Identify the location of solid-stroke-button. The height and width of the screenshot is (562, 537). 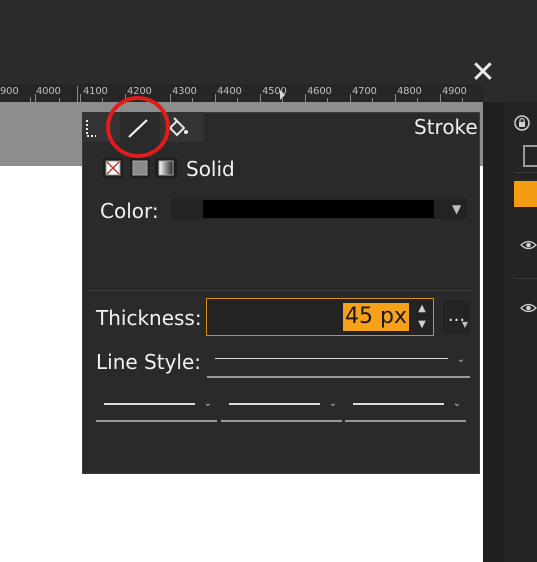
(140, 168).